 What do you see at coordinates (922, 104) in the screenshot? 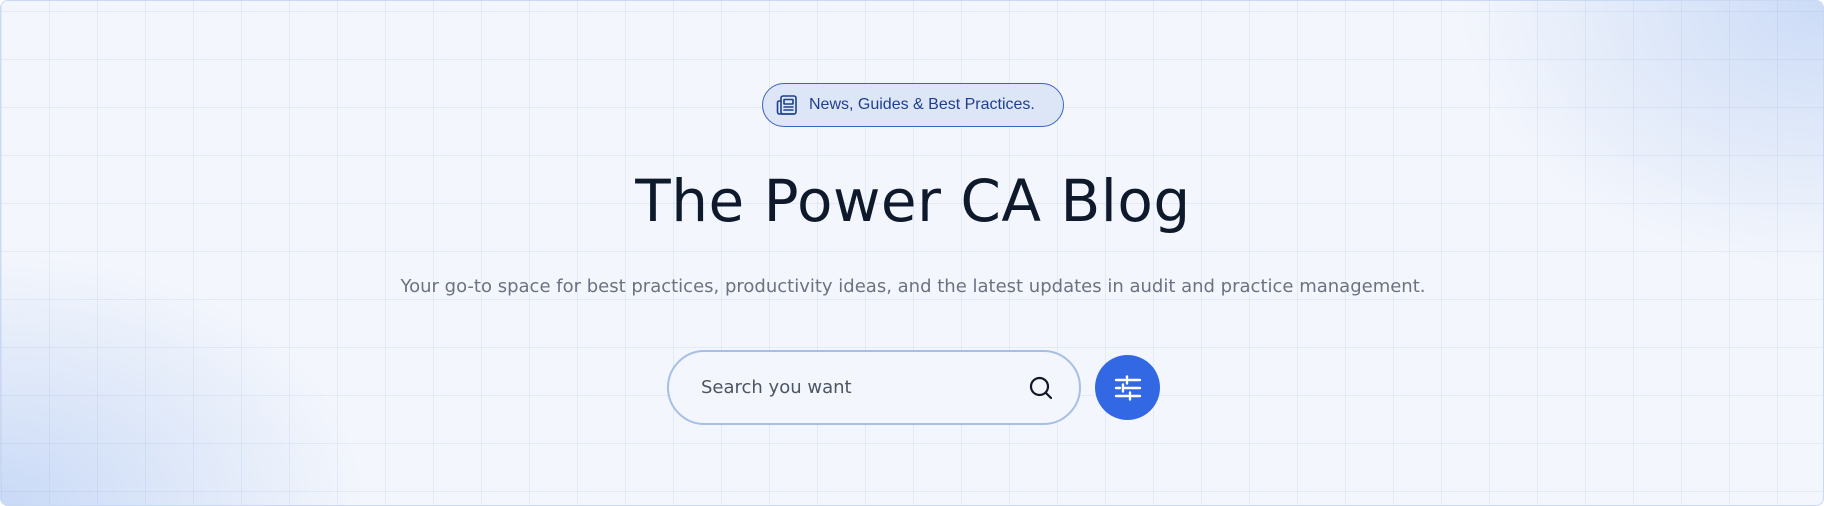
I see `badge-label: News, Guides & Best Practices.` at bounding box center [922, 104].